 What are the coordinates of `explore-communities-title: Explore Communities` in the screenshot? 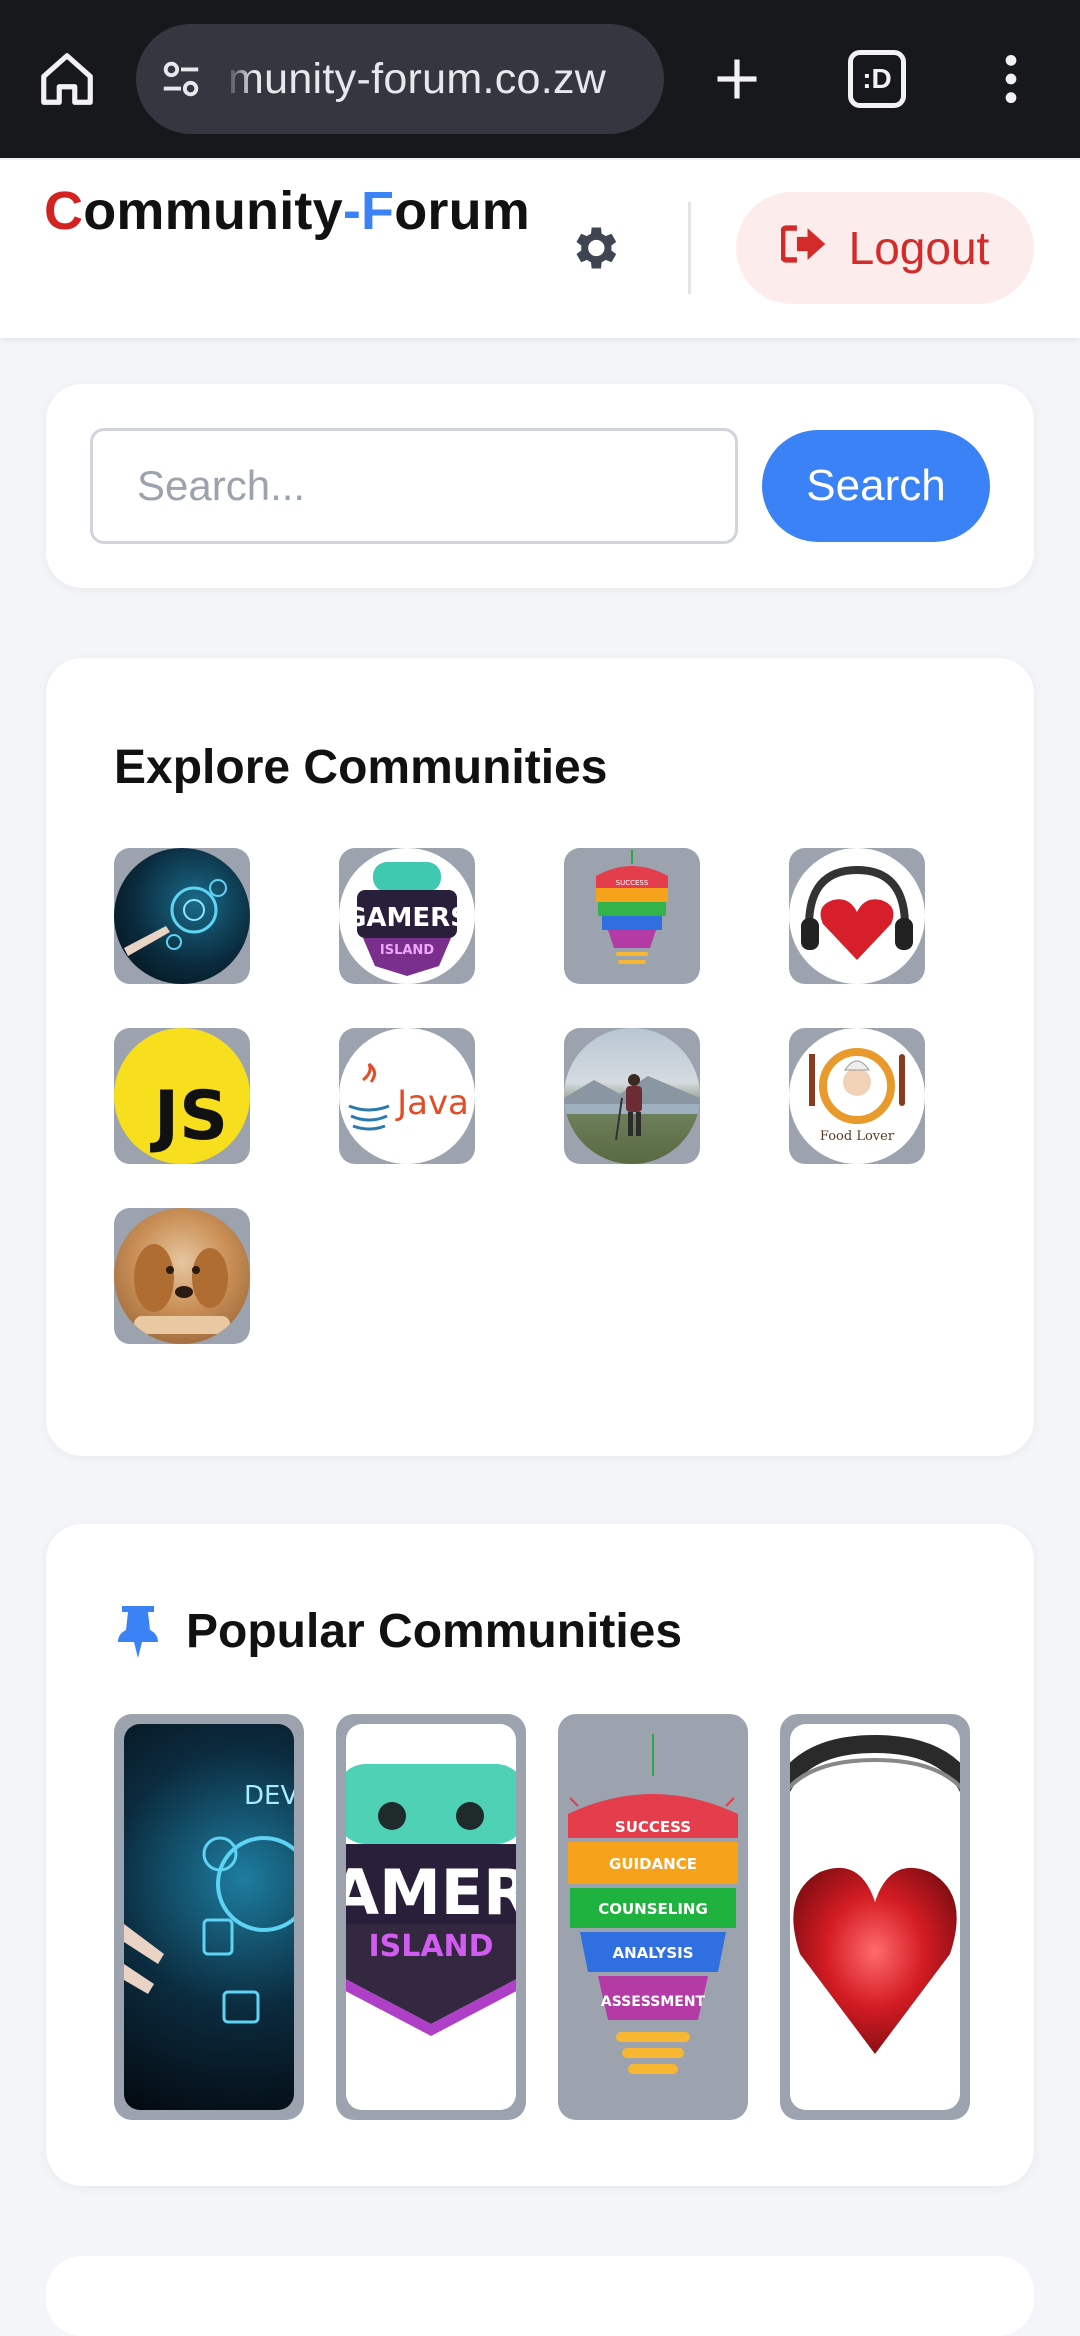 It's located at (361, 767).